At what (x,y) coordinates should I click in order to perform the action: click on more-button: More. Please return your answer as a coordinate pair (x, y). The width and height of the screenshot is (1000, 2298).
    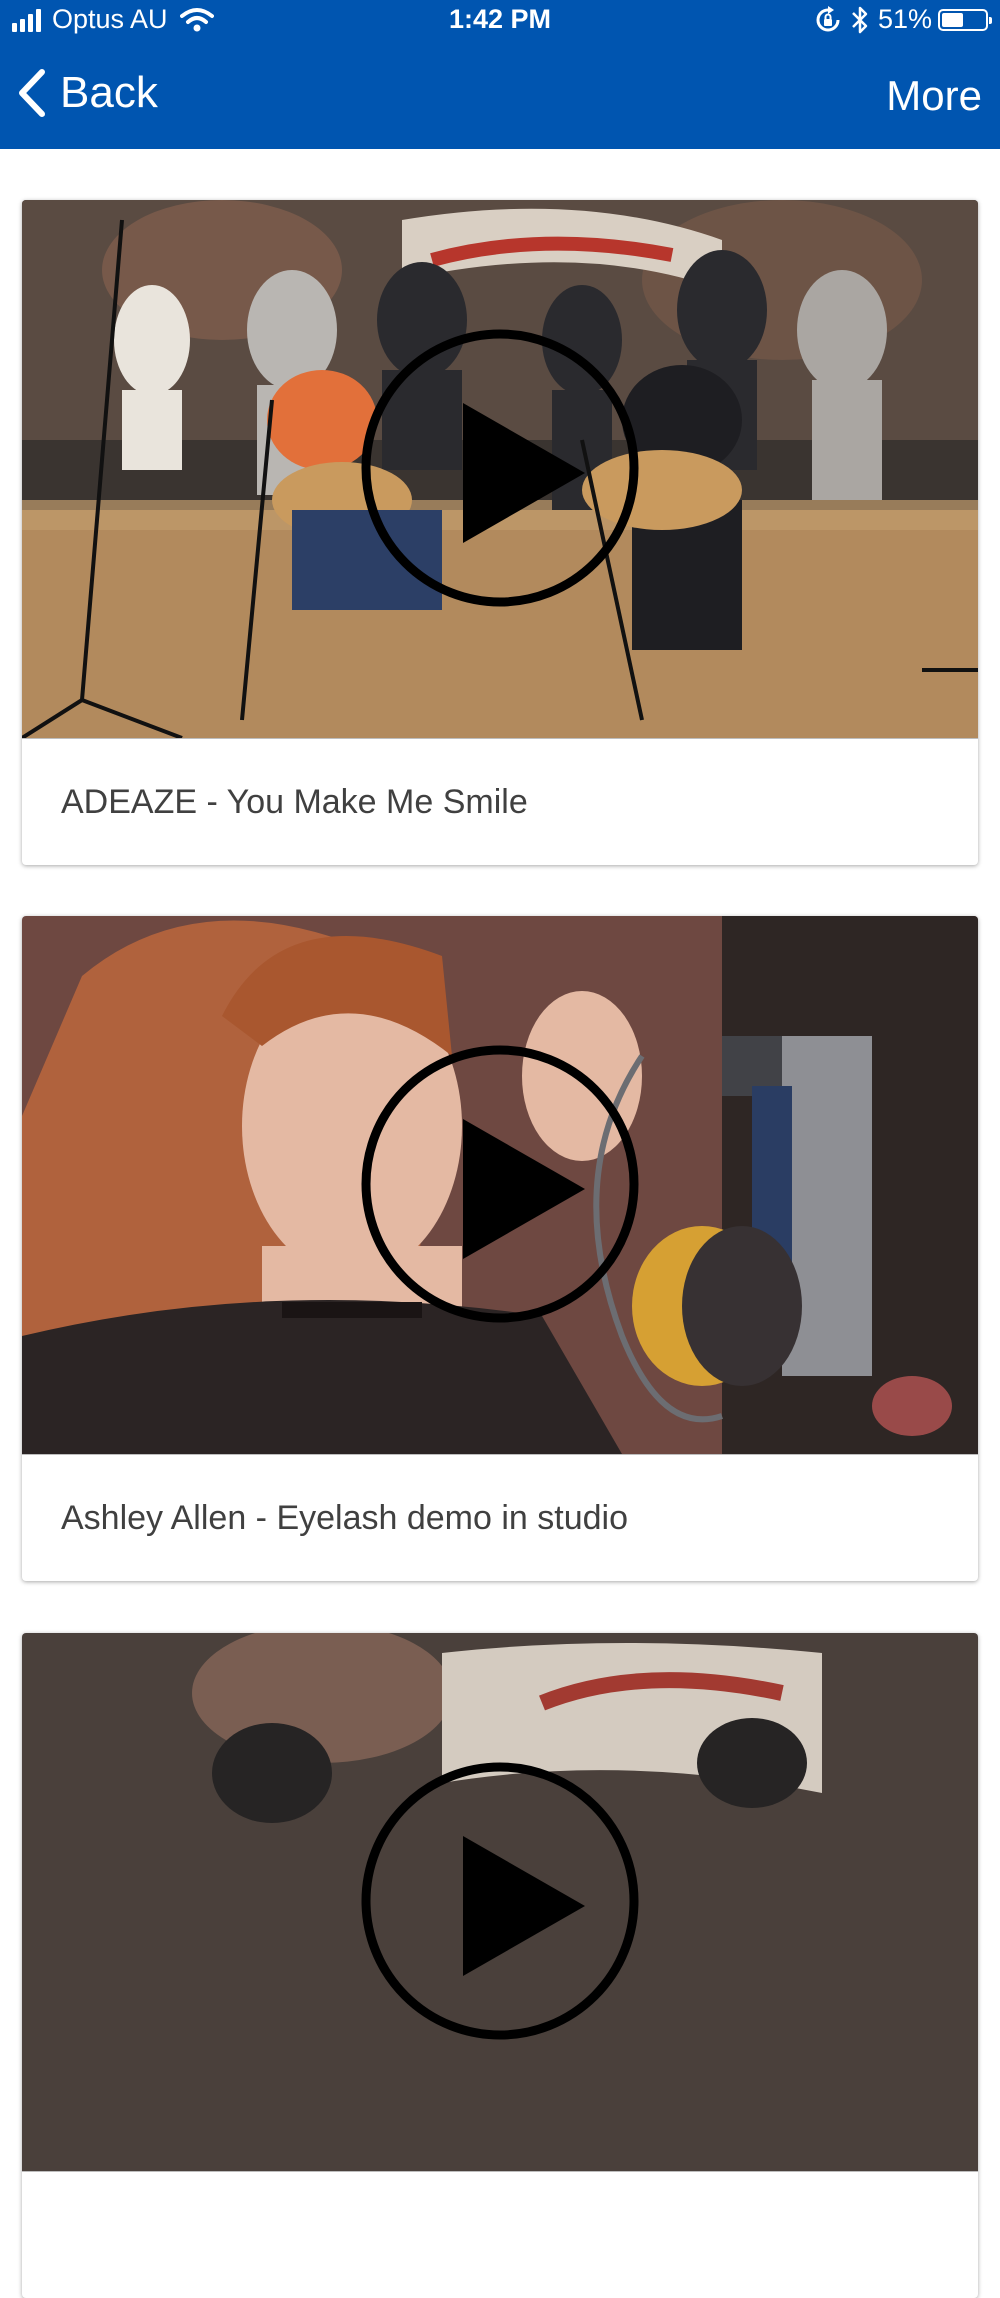
    Looking at the image, I should click on (934, 96).